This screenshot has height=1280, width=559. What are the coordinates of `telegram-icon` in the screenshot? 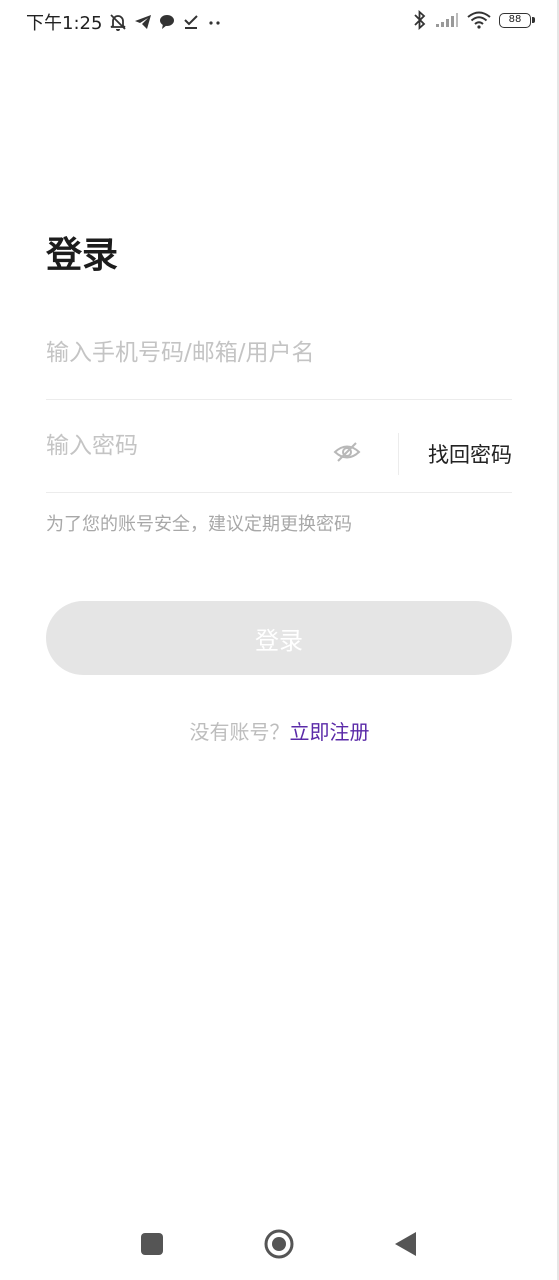 It's located at (143, 22).